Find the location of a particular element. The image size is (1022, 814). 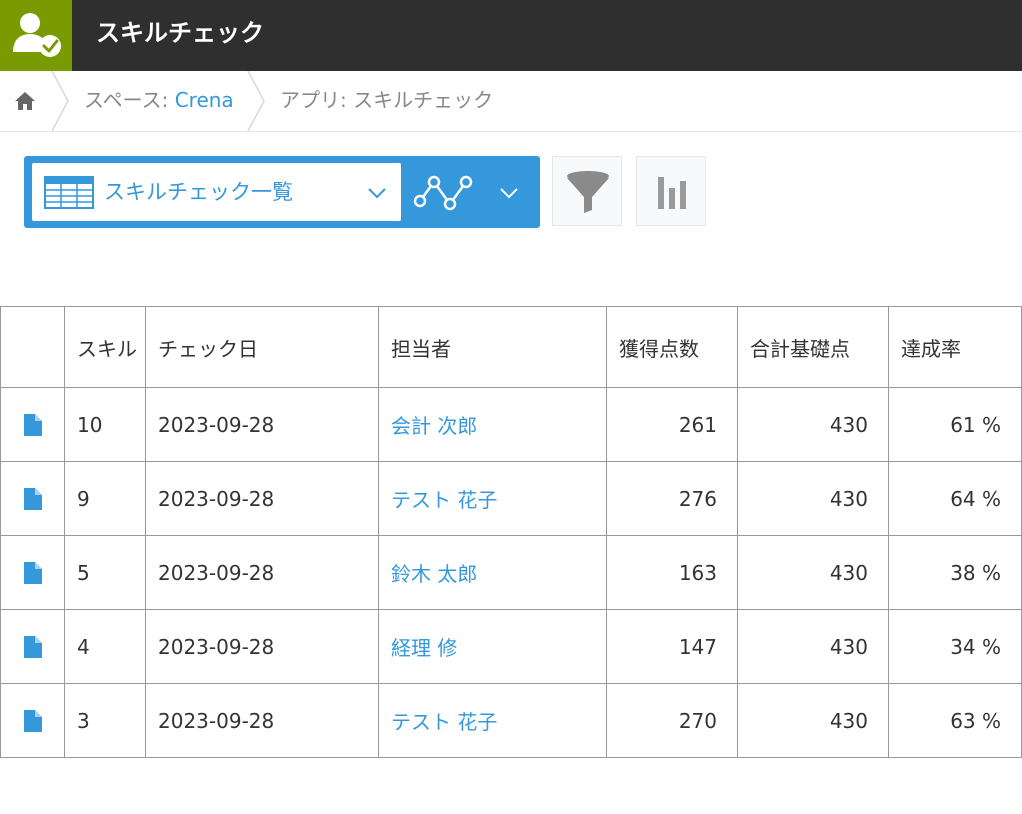

user-link: 経理 修 is located at coordinates (492, 646).